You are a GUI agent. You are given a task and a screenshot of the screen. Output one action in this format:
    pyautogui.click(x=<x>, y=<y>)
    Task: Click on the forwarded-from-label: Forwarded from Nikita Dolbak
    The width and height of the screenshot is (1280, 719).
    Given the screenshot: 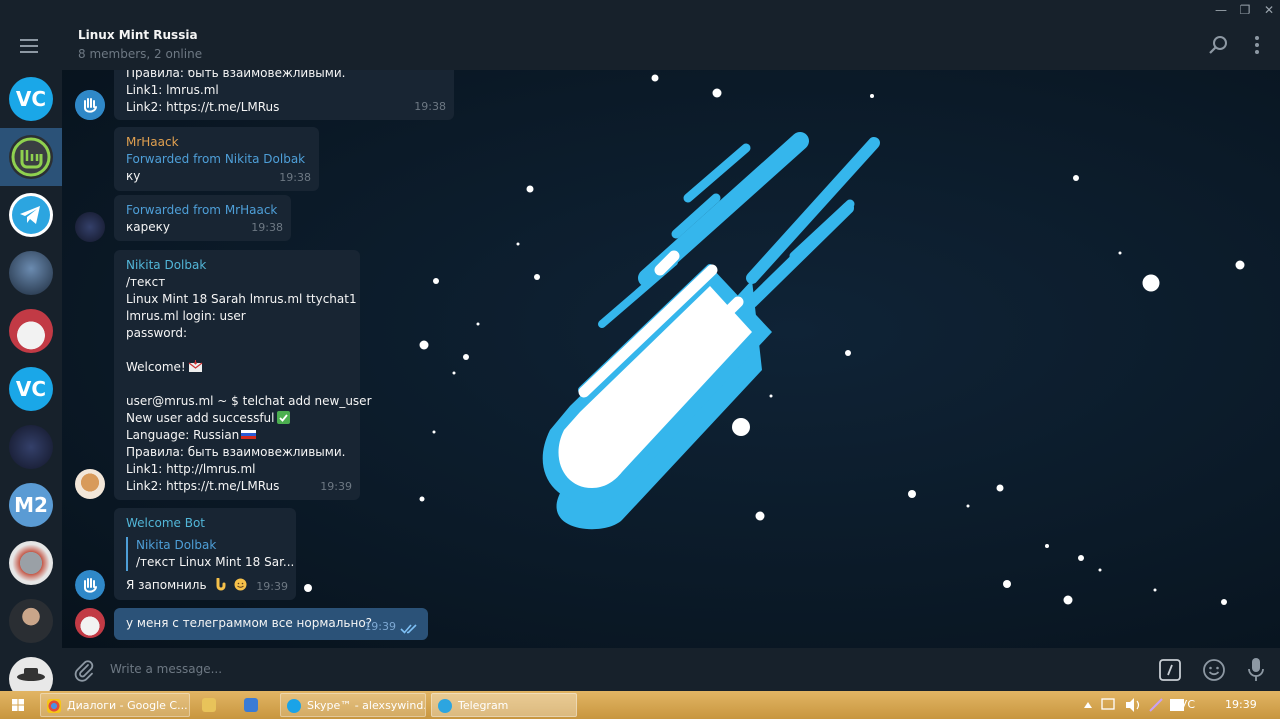 What is the action you would take?
    pyautogui.click(x=216, y=159)
    